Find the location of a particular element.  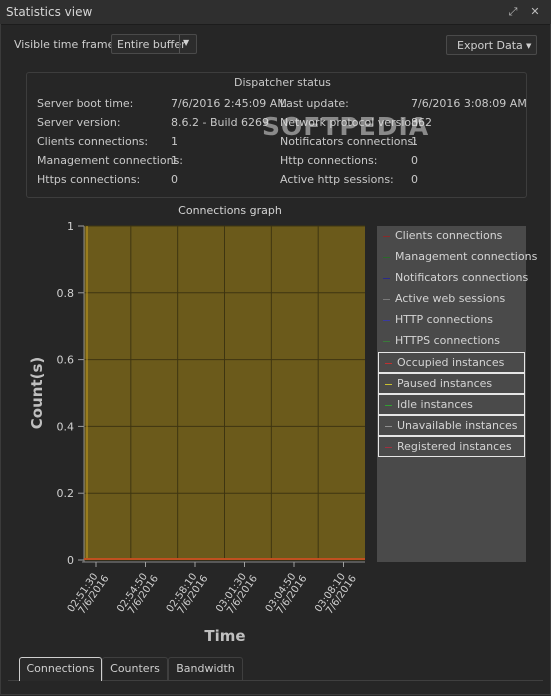

x-axis-title: Time is located at coordinates (224, 636).